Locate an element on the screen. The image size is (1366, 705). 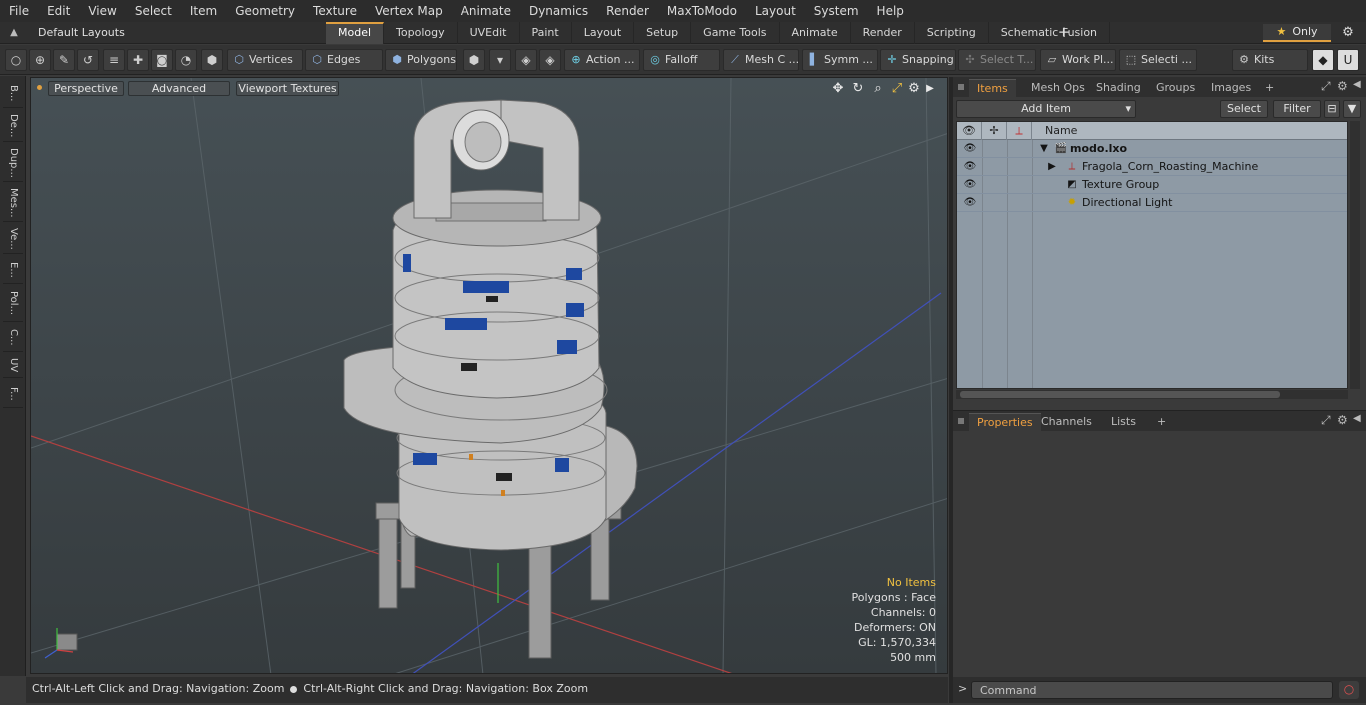
command-input is located at coordinates (1152, 690).